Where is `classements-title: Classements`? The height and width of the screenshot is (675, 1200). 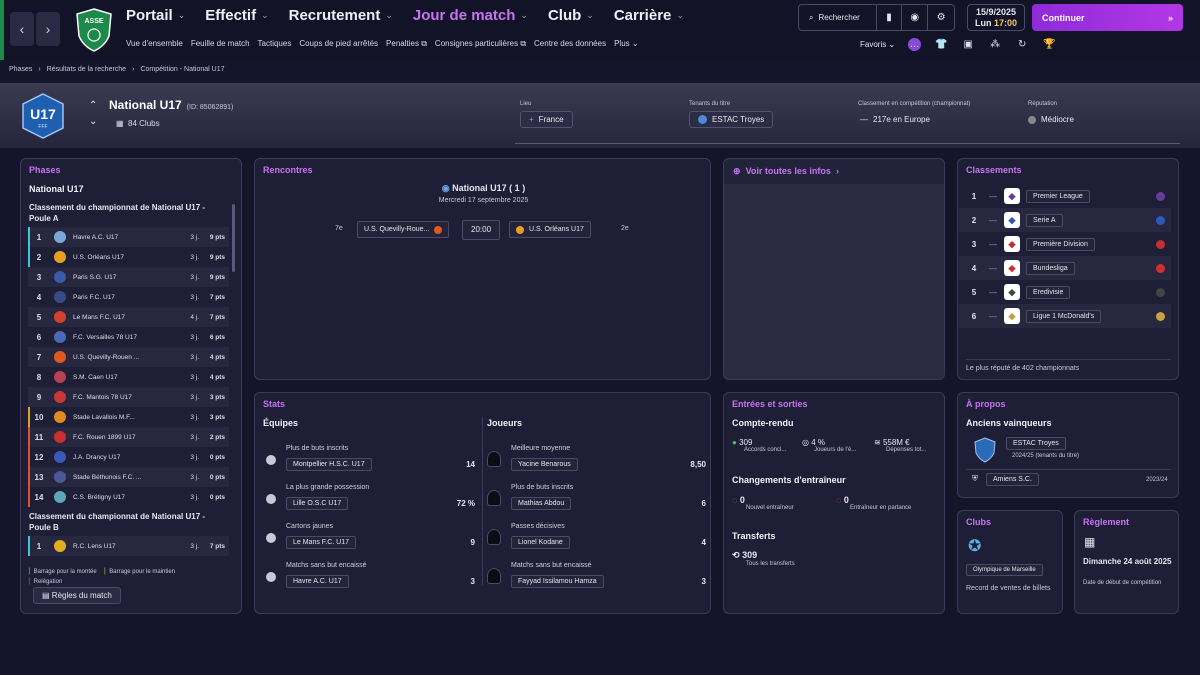 classements-title: Classements is located at coordinates (994, 170).